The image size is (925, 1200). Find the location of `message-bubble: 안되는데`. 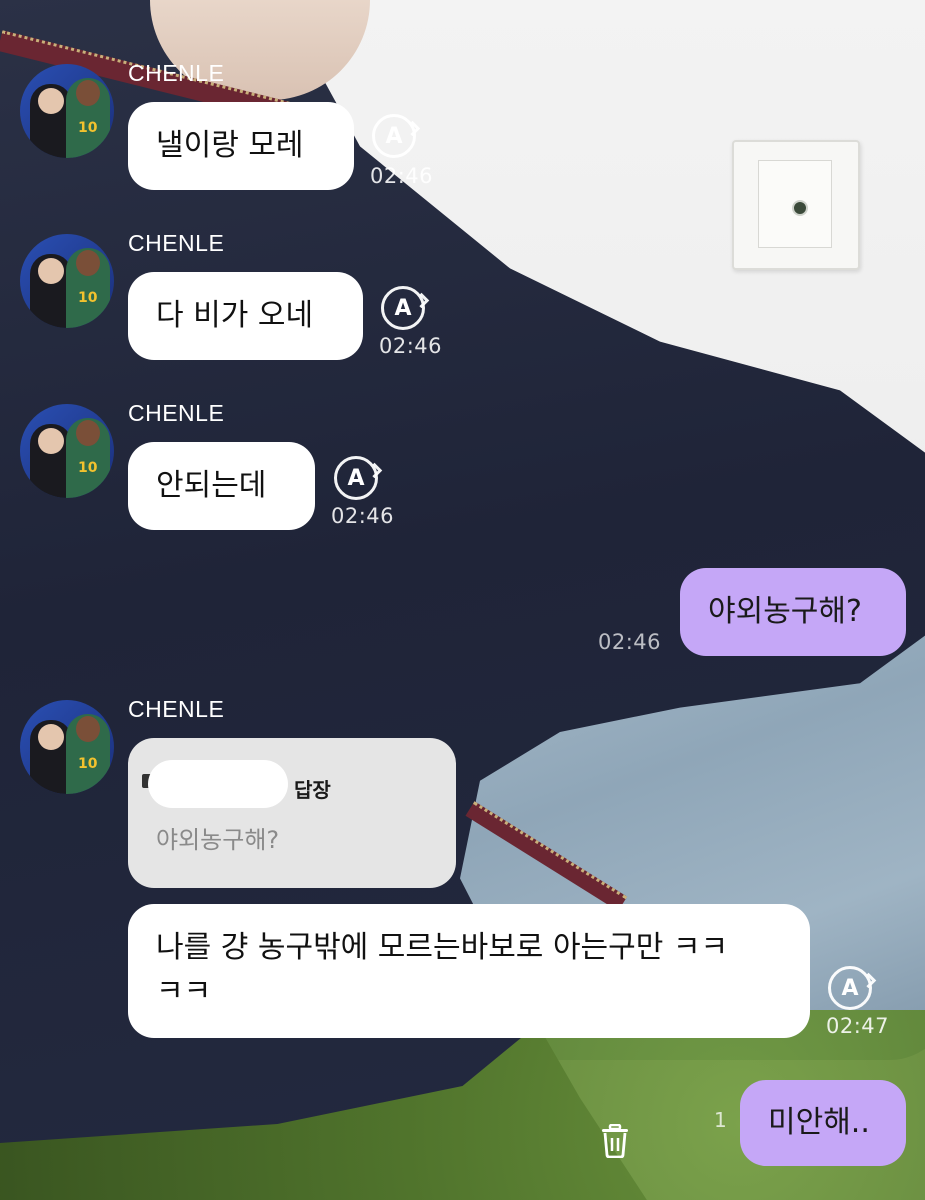

message-bubble: 안되는데 is located at coordinates (221, 486).